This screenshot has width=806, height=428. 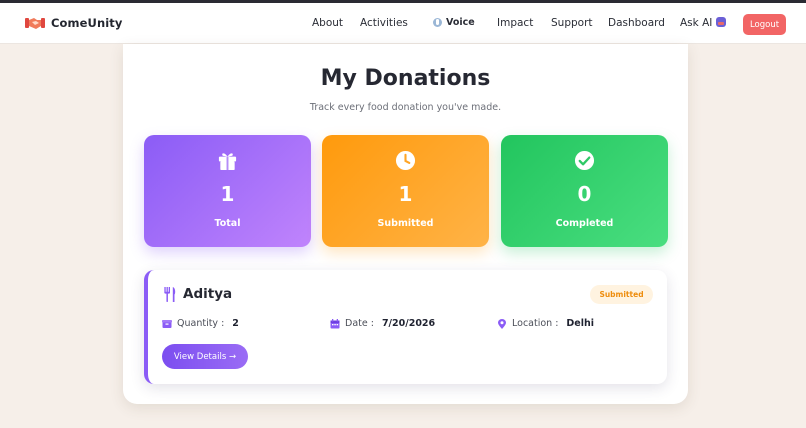 I want to click on status-badge: Submitted, so click(x=621, y=294).